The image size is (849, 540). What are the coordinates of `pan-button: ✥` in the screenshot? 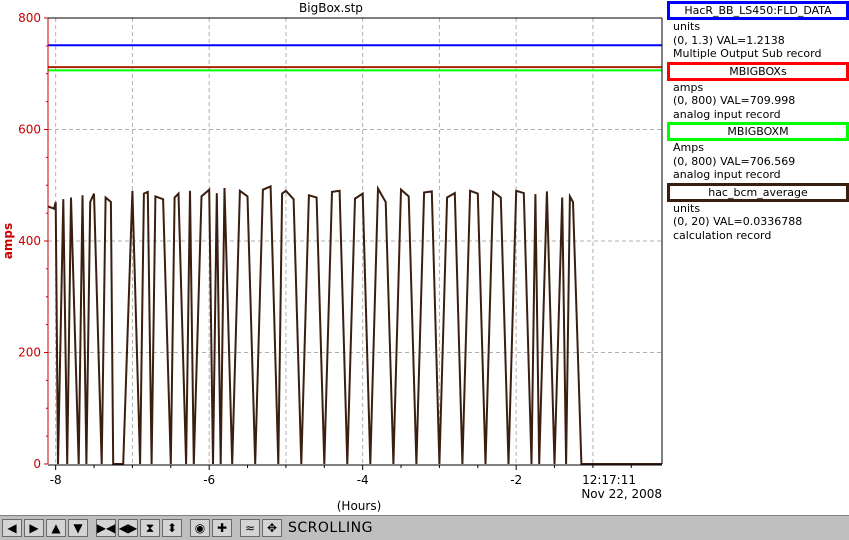 It's located at (272, 528).